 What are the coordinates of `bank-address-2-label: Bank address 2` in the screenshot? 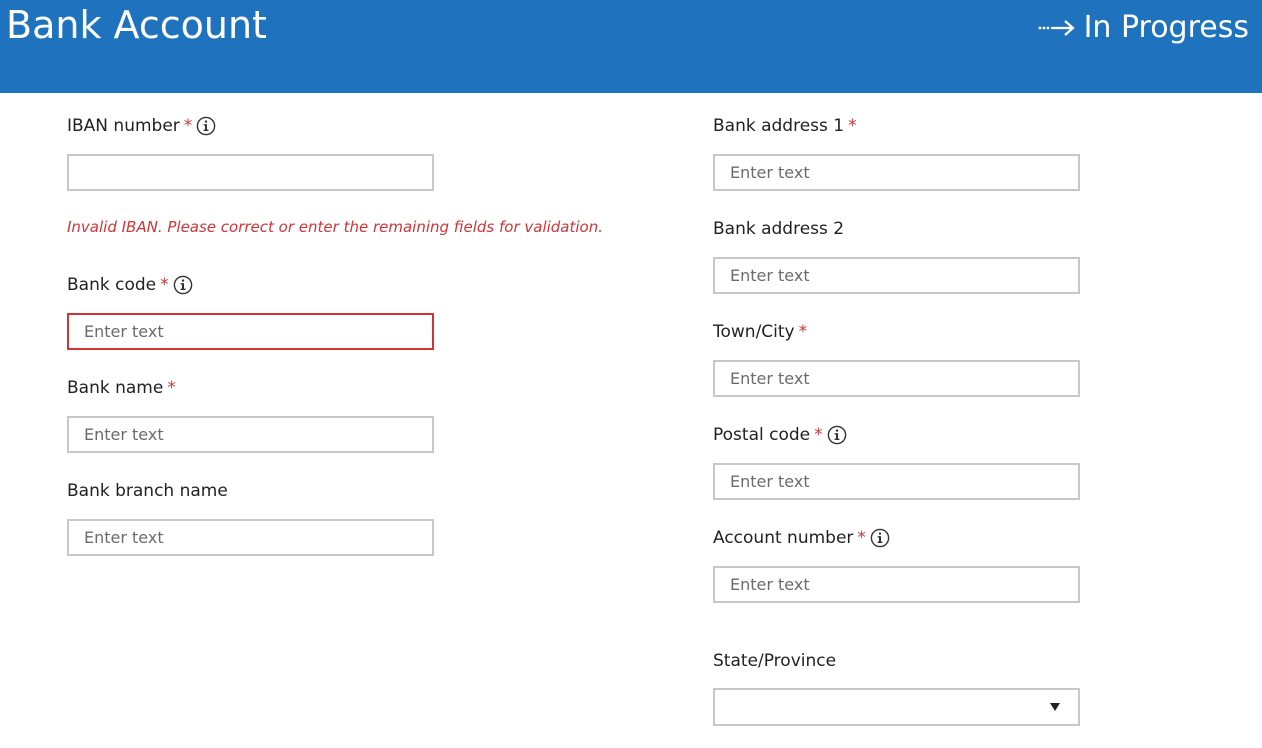 It's located at (778, 229).